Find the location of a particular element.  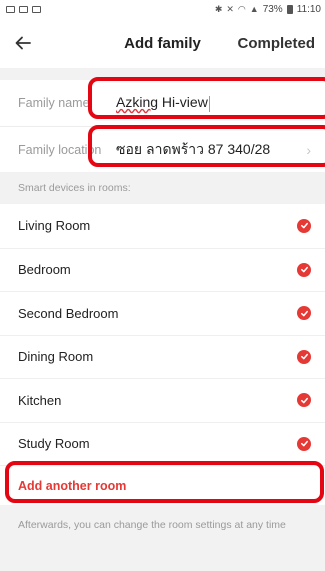

room-item-study-room: Study Room is located at coordinates (162, 443).